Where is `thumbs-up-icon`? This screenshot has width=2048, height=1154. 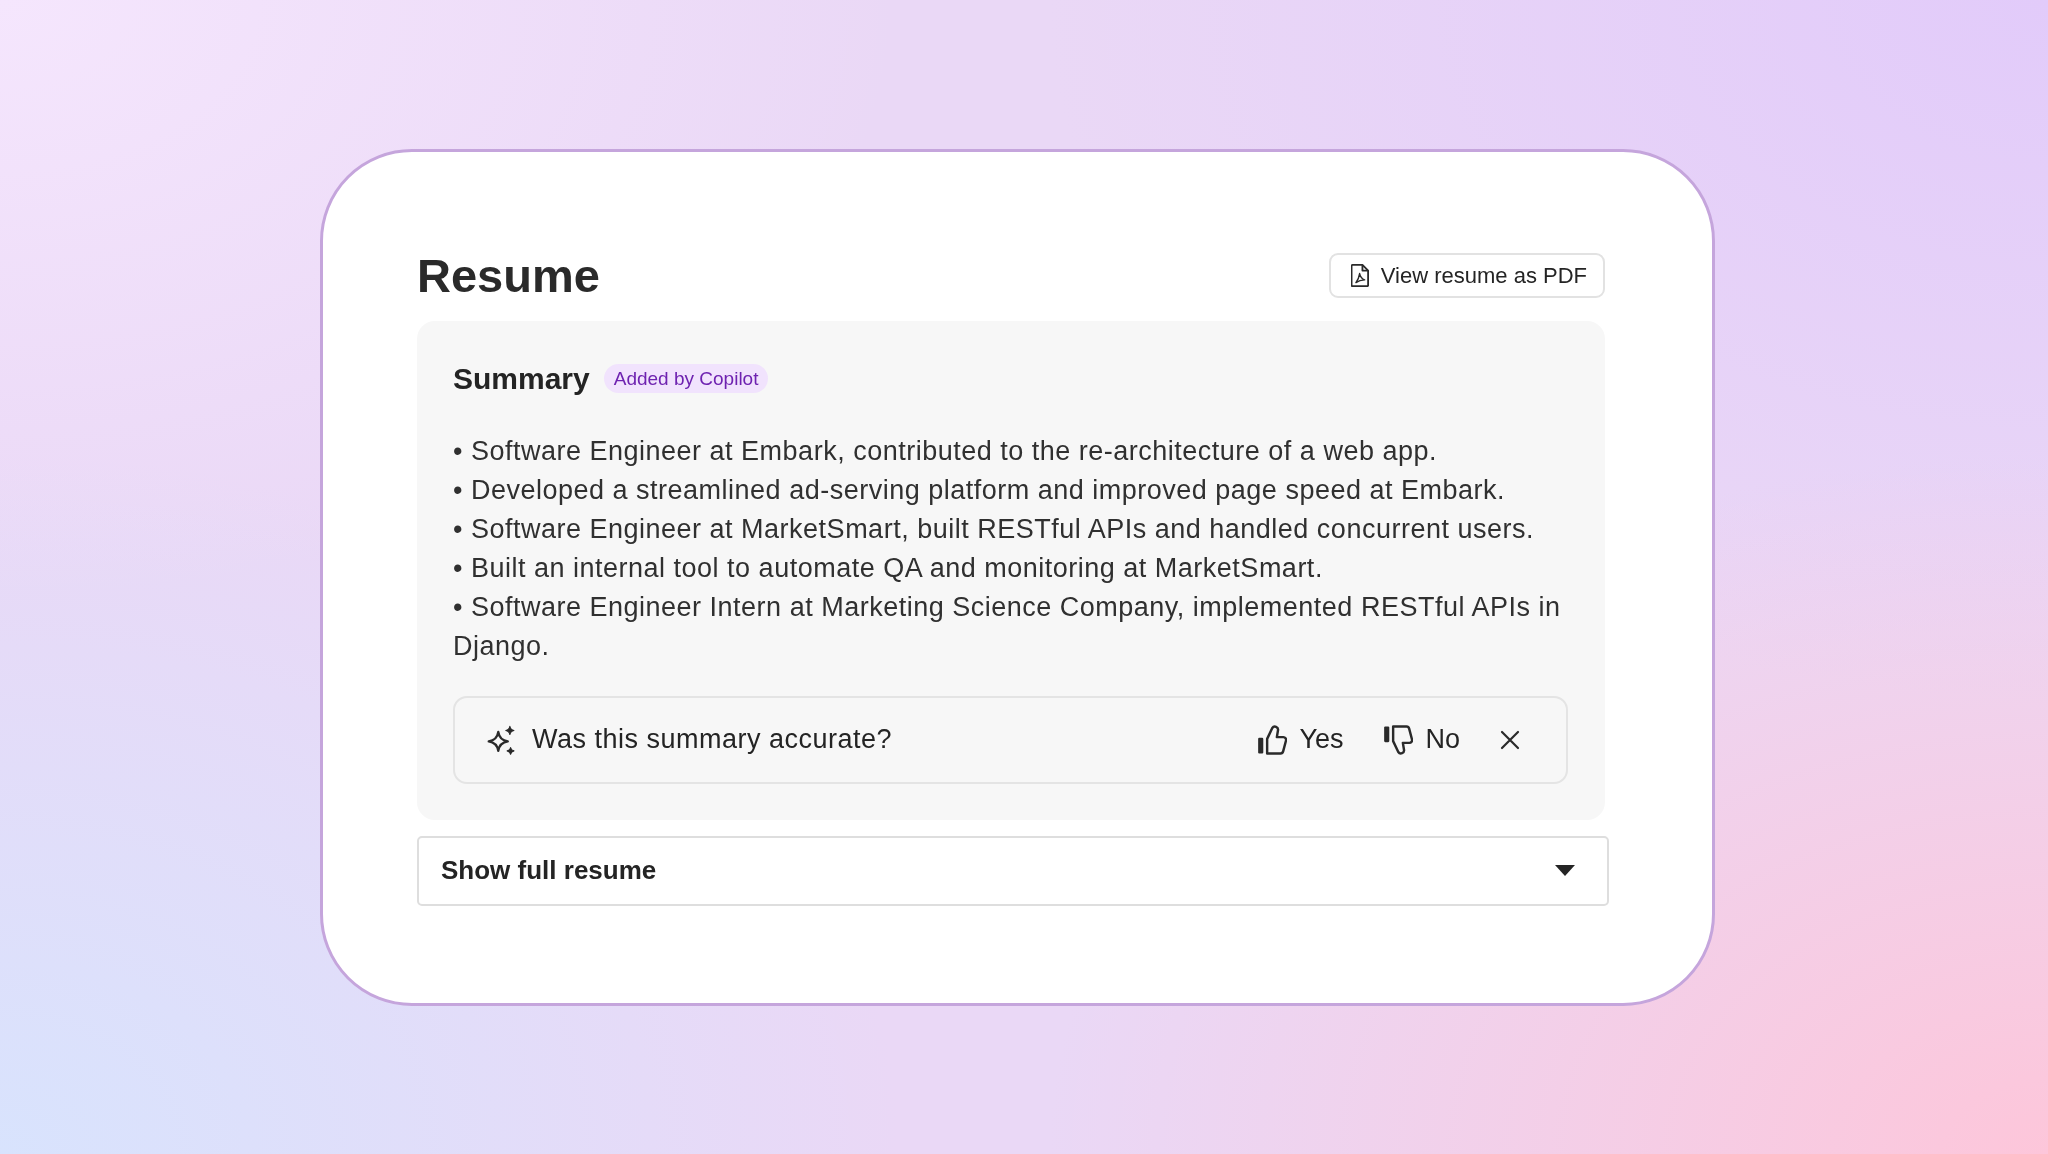 thumbs-up-icon is located at coordinates (1272, 739).